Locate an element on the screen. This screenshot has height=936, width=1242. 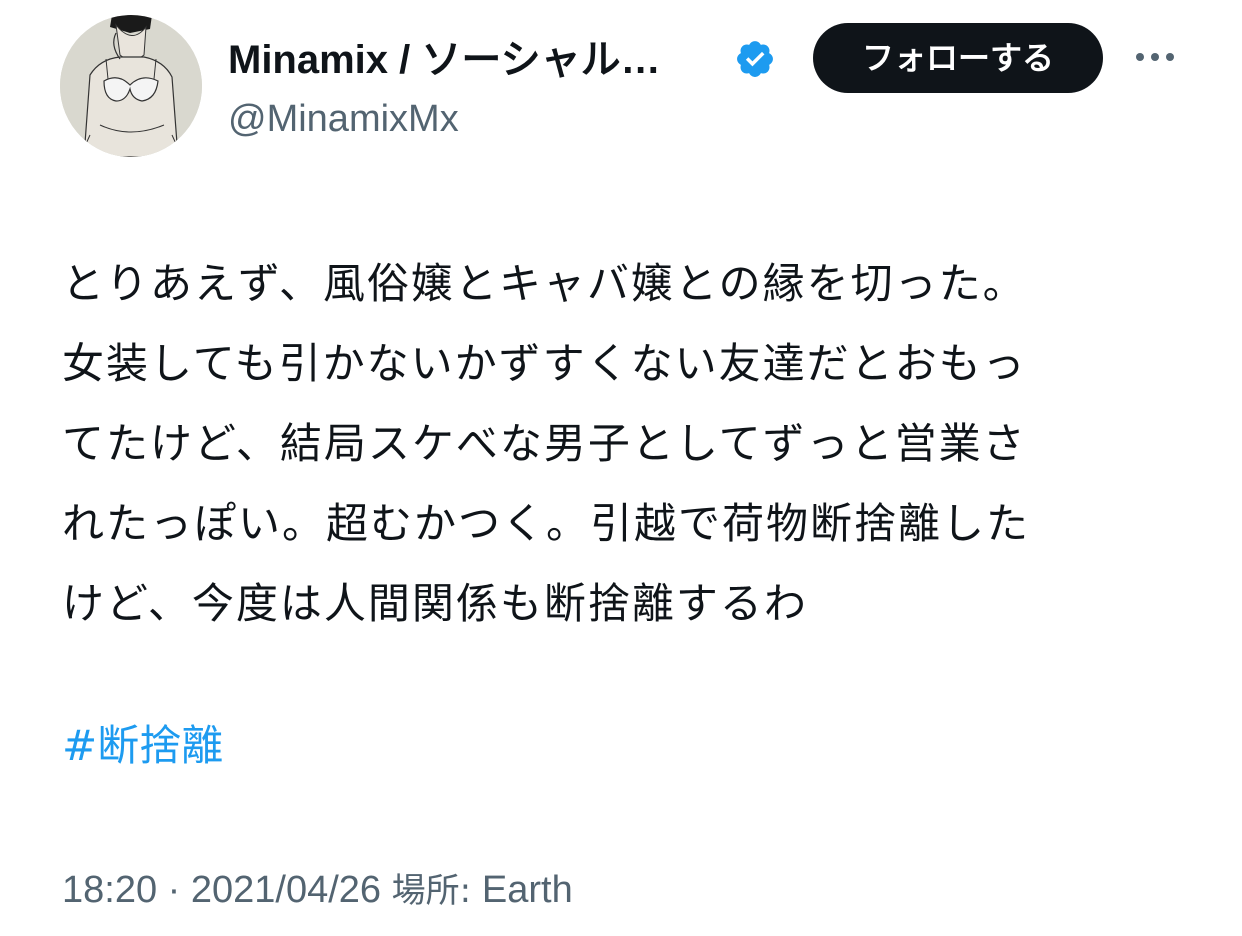
follow-button: フォローする is located at coordinates (958, 58).